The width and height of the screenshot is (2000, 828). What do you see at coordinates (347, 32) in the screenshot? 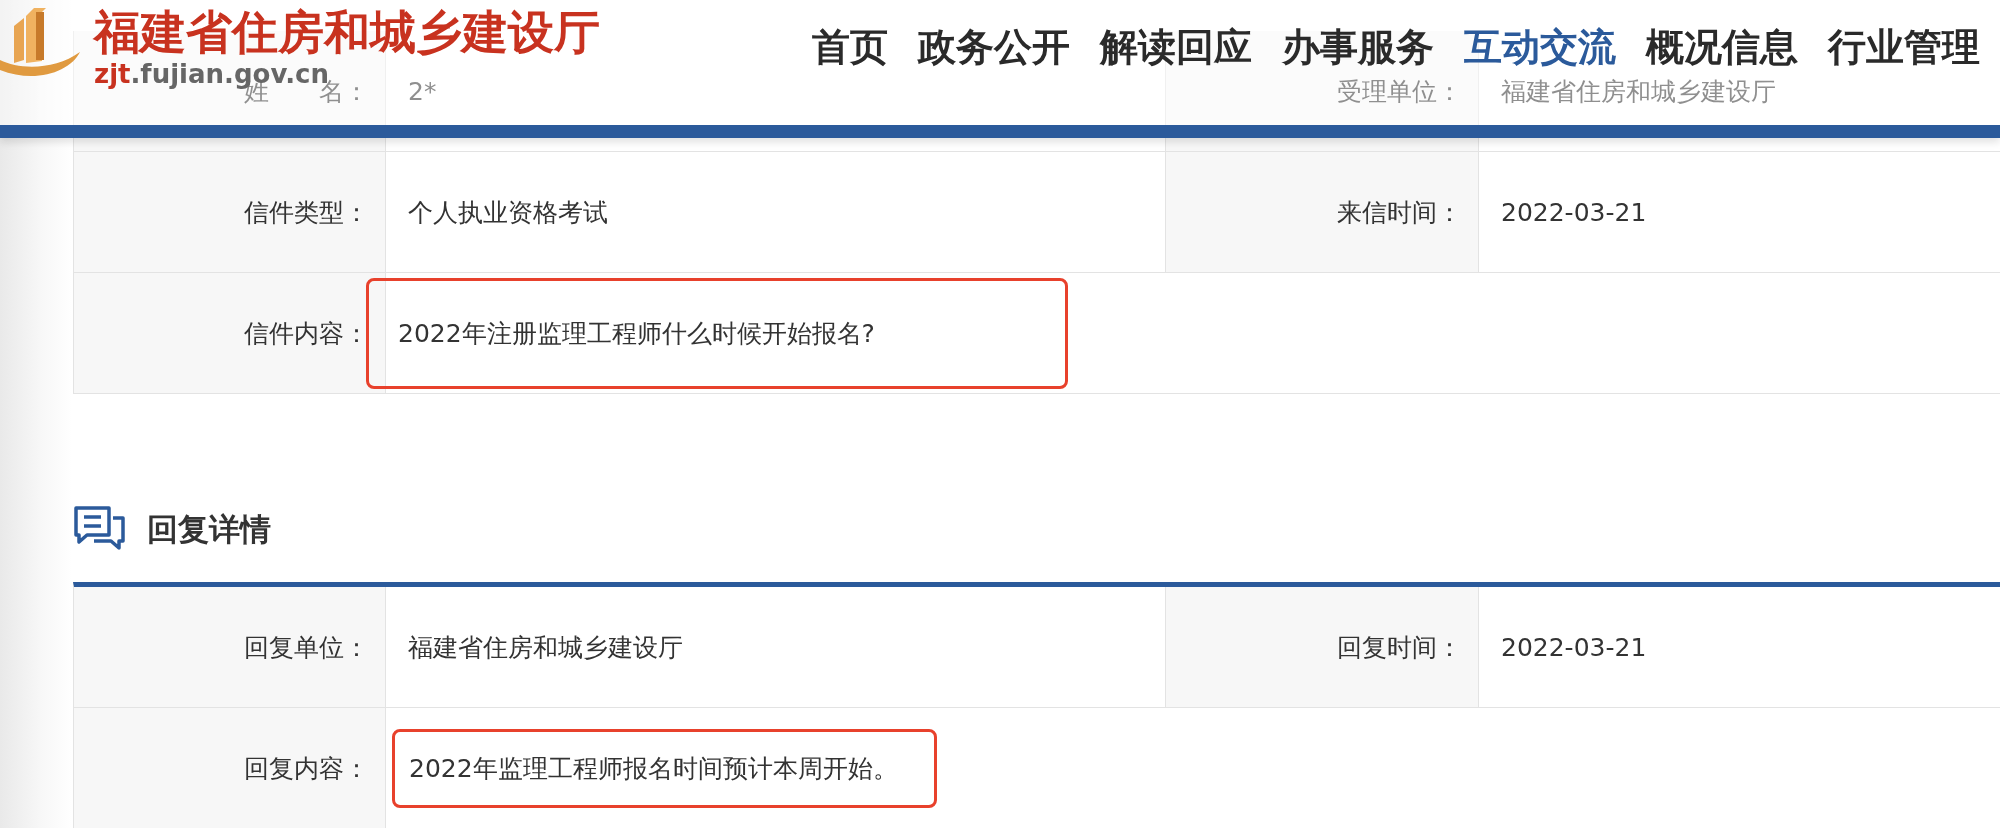
I see `site-name: 福建省住房和城乡建设厅` at bounding box center [347, 32].